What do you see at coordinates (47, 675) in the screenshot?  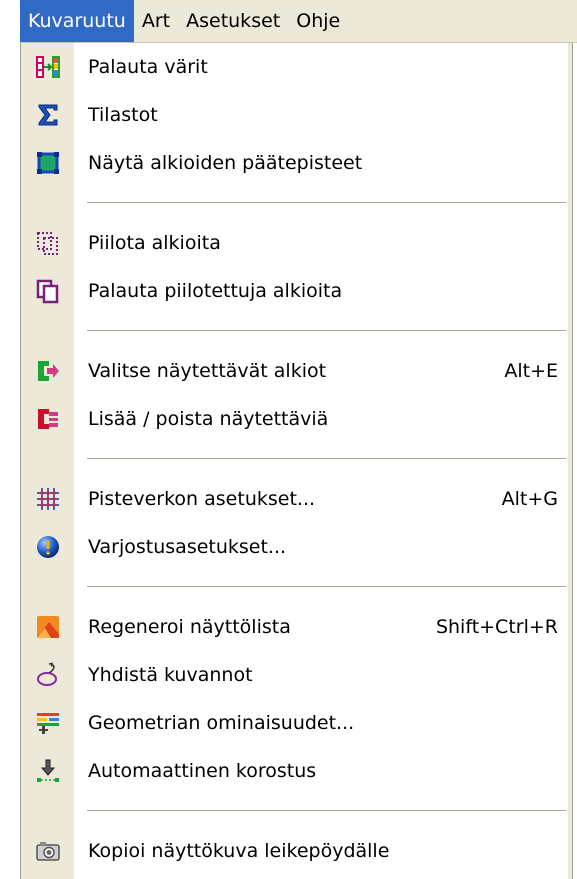 I see `merge-views-icon` at bounding box center [47, 675].